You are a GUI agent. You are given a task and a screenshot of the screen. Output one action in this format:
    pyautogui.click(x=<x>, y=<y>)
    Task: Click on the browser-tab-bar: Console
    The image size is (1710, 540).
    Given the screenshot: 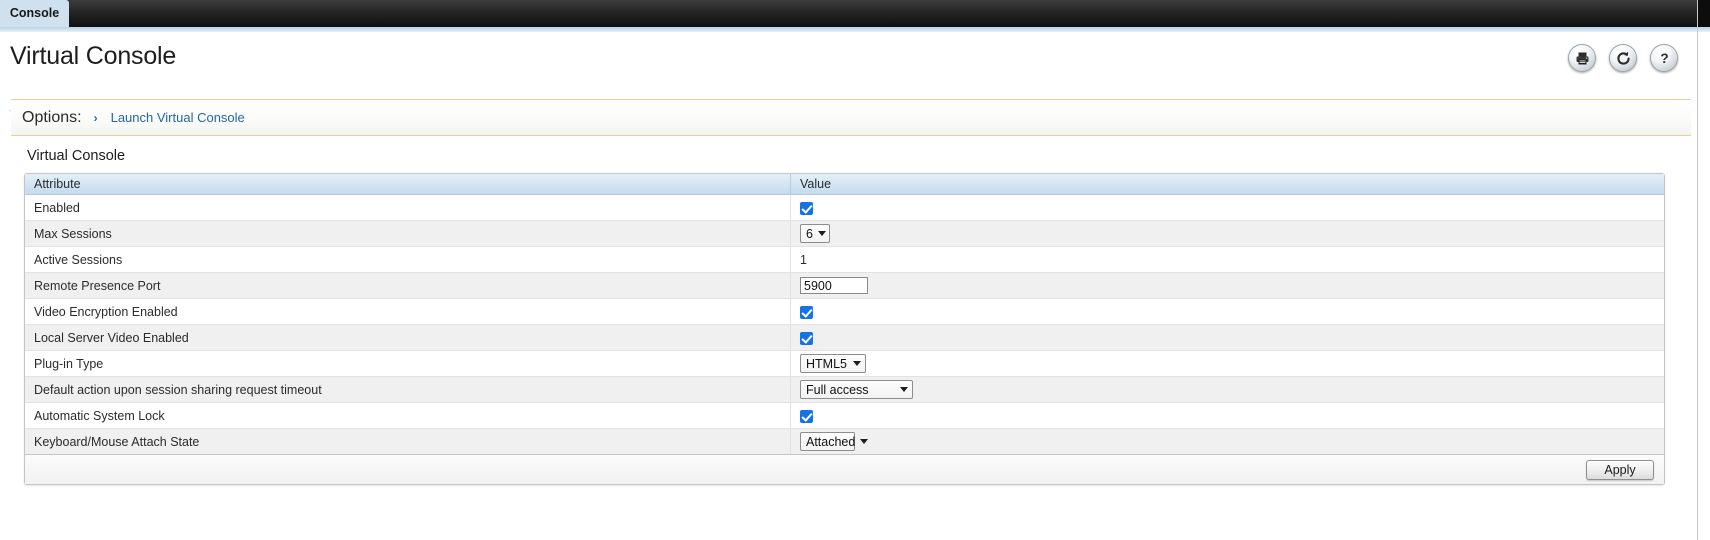 What is the action you would take?
    pyautogui.click(x=855, y=13)
    